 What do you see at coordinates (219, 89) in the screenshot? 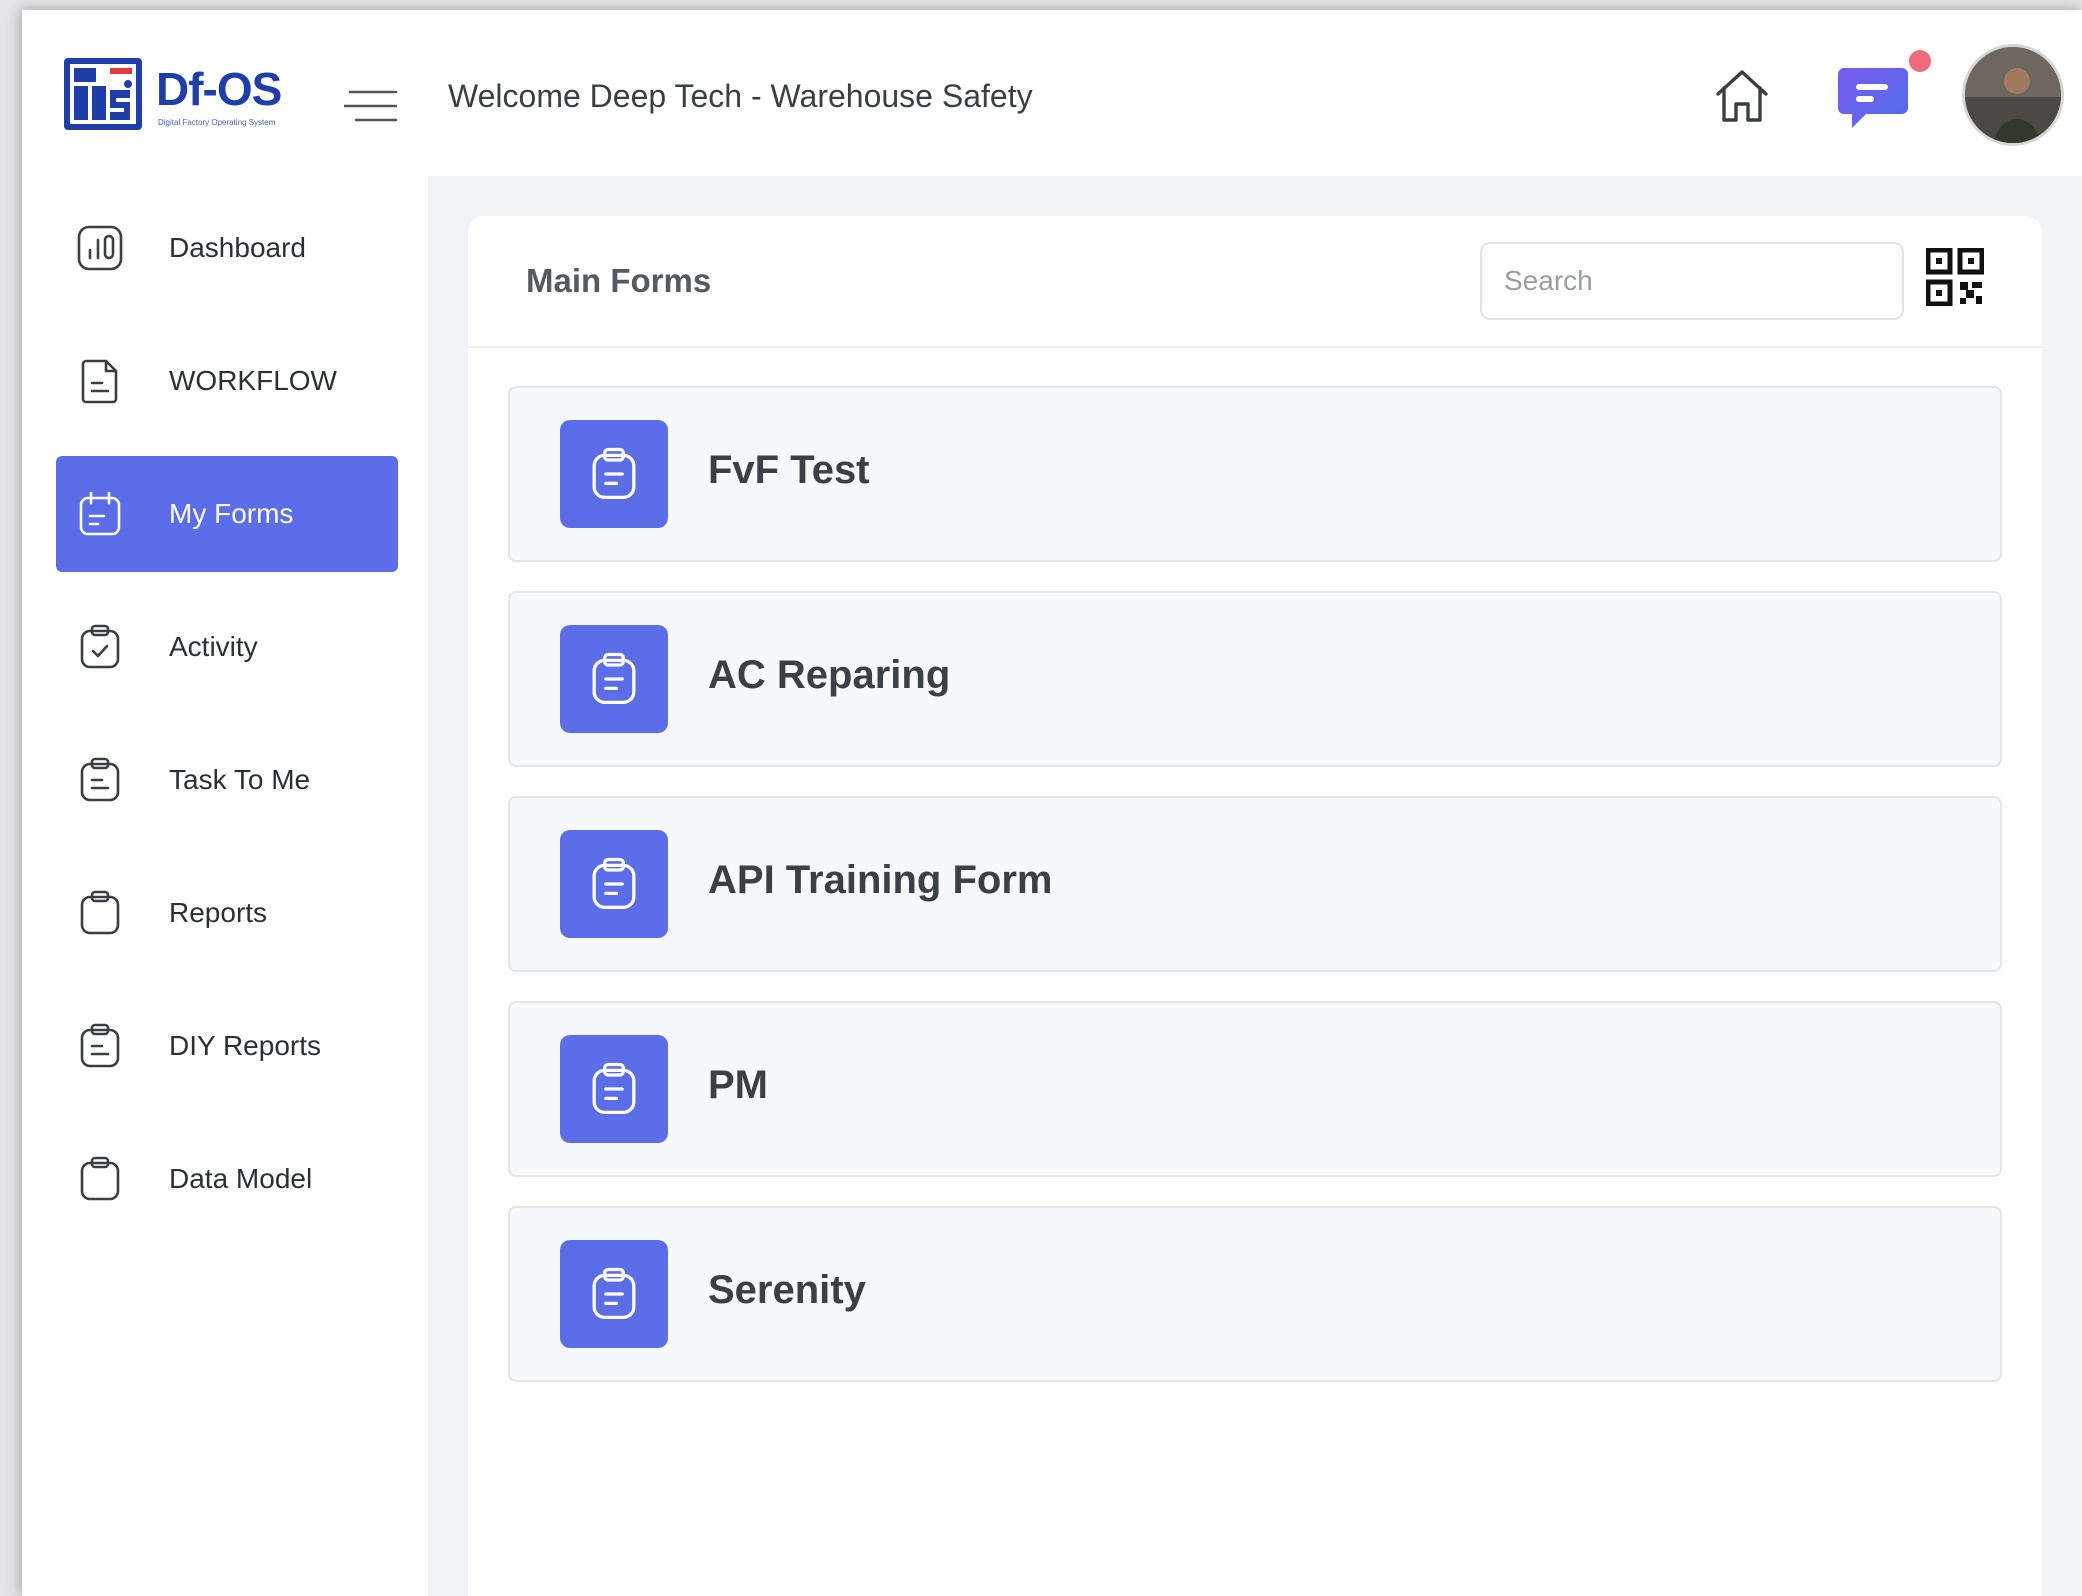
I see `logo-text: Df-OS` at bounding box center [219, 89].